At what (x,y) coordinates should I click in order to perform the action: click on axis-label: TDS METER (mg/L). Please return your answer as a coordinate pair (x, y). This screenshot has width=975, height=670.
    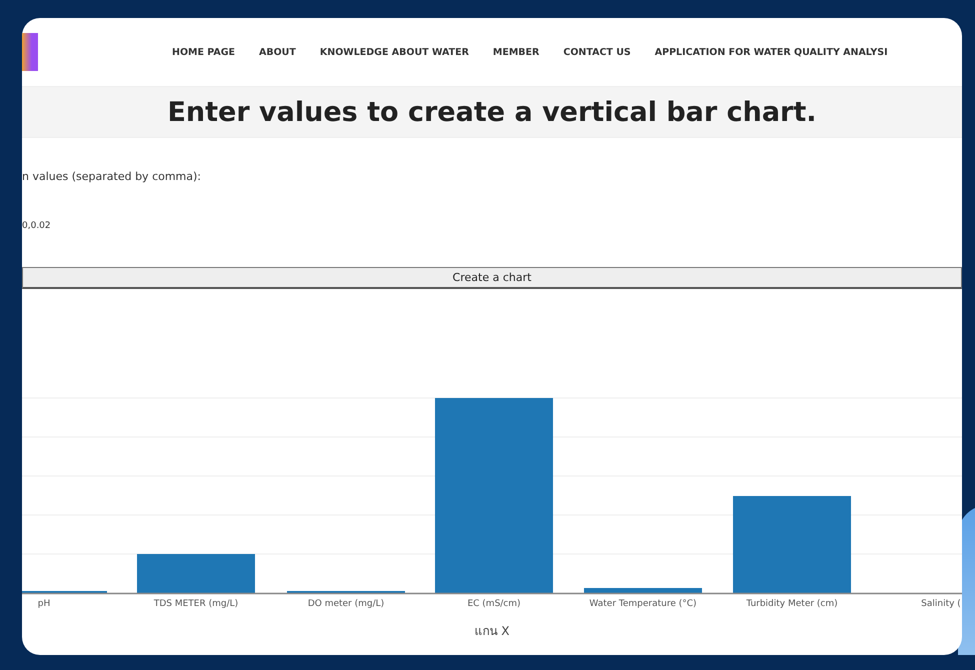
    Looking at the image, I should click on (196, 604).